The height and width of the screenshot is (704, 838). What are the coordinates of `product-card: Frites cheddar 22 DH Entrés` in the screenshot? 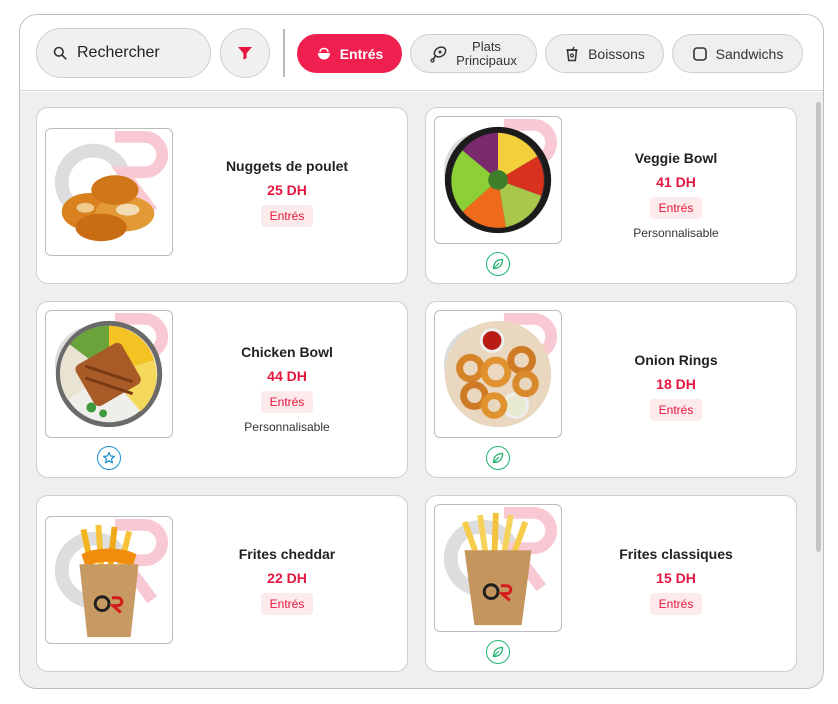 It's located at (222, 583).